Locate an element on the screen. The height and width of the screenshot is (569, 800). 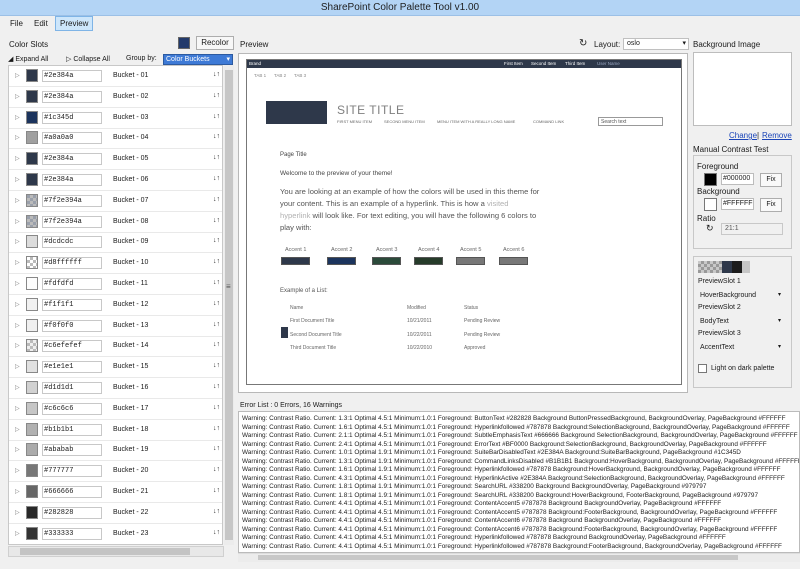
color-slot-row: ▷ #a0a0a0 Bucket - 04 ↓↑ is located at coordinates (115, 139).